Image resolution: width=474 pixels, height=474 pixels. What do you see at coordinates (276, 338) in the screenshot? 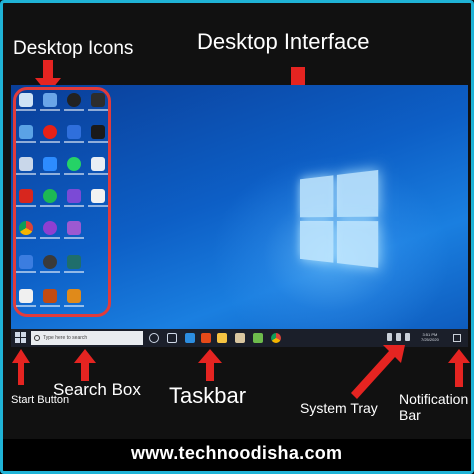
I see `chrome-taskbar-icon` at bounding box center [276, 338].